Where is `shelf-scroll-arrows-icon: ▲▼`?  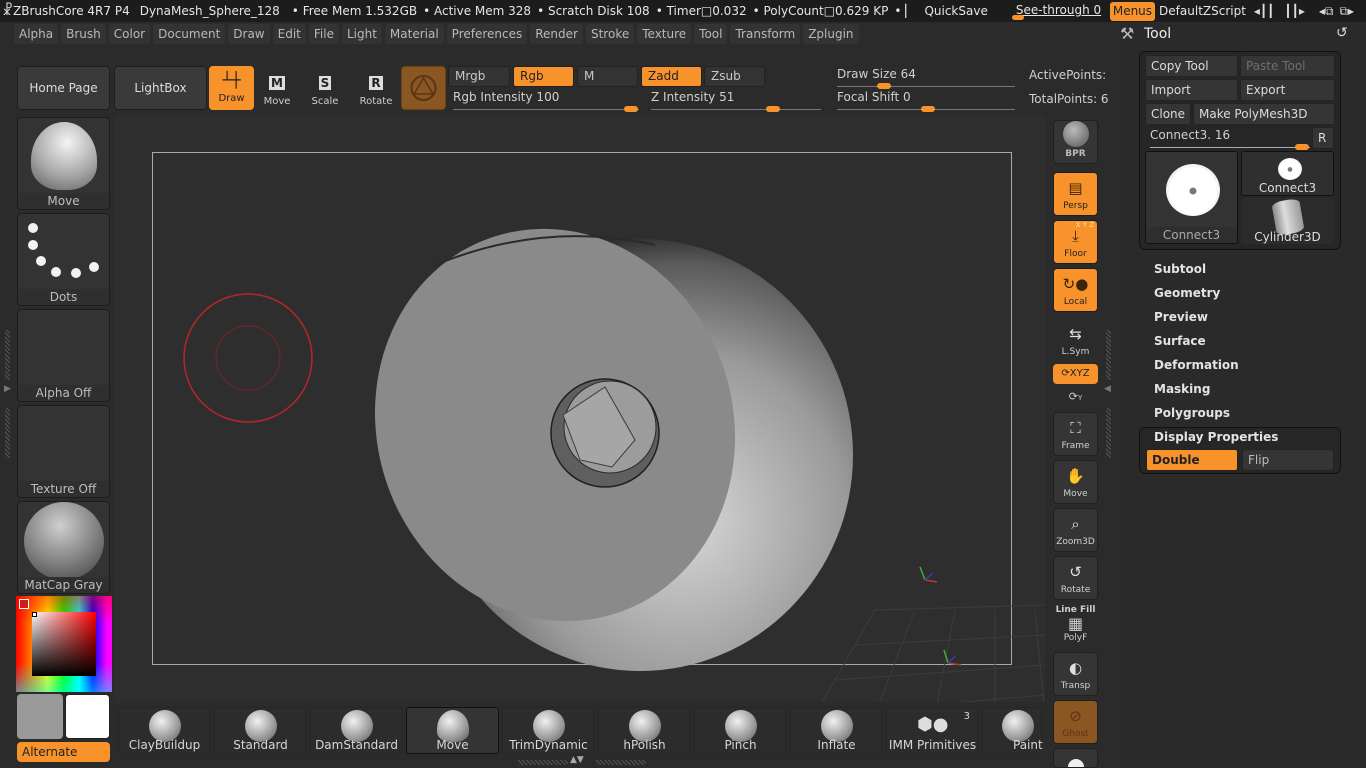
shelf-scroll-arrows-icon: ▲▼ is located at coordinates (577, 760).